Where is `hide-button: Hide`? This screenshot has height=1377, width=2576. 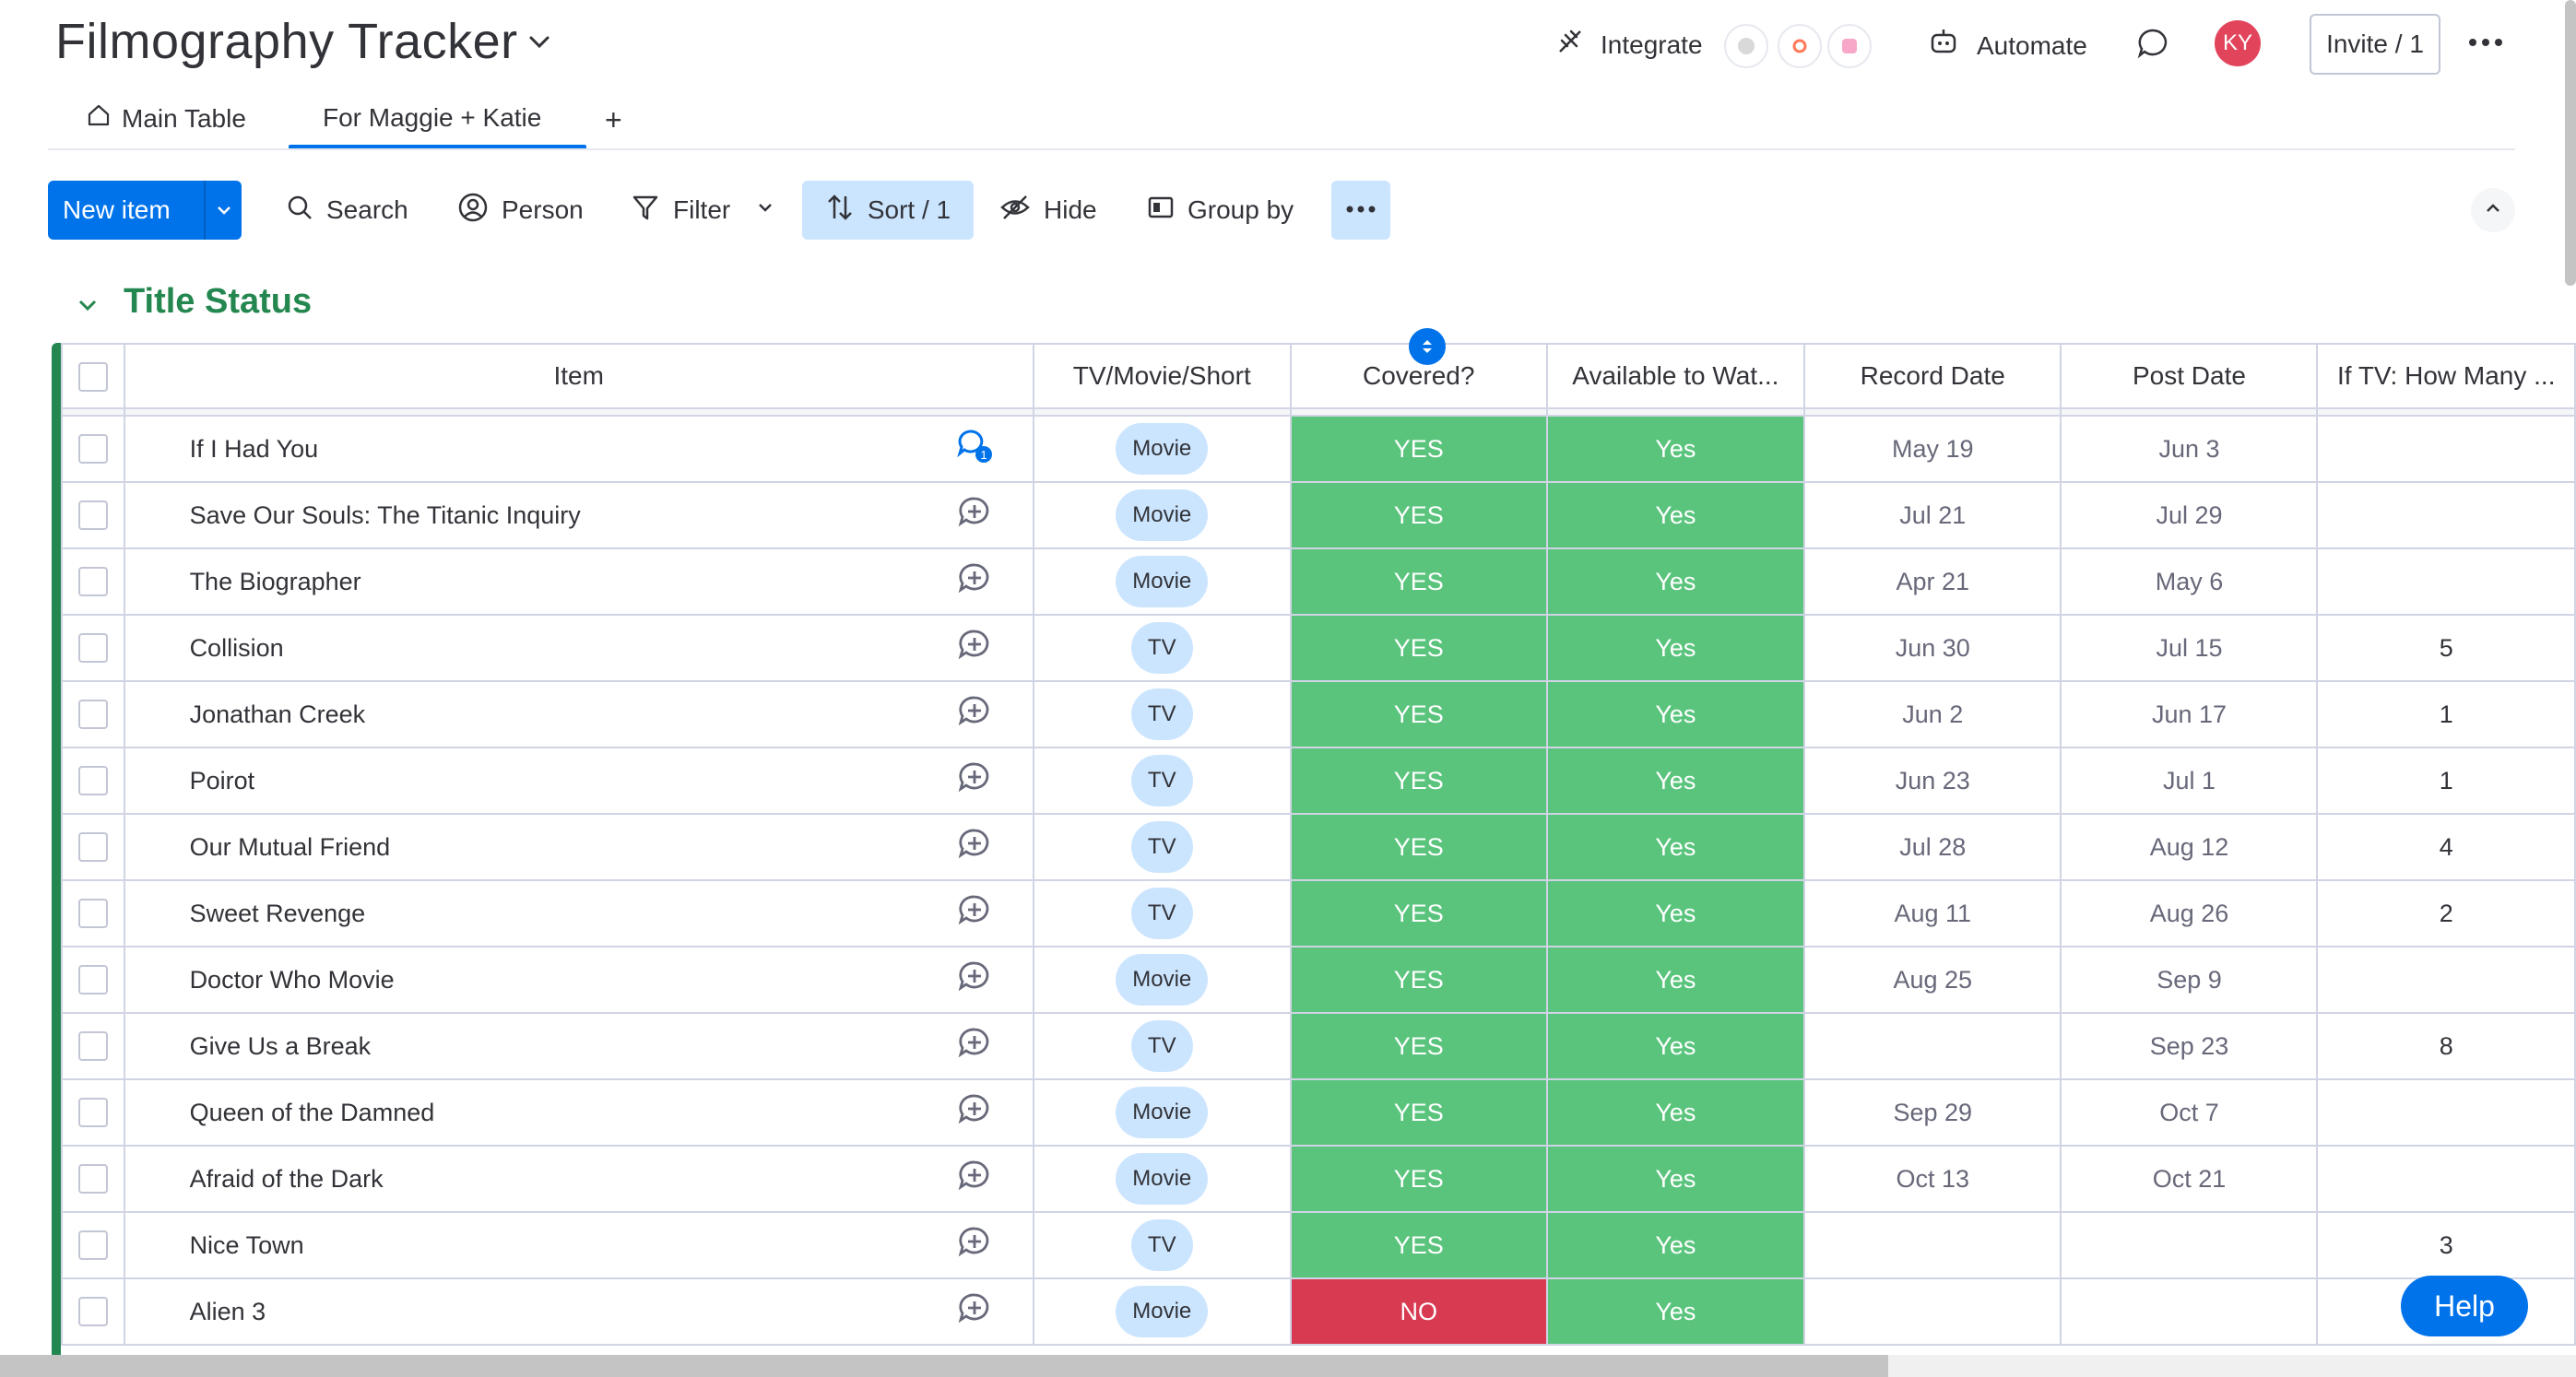 hide-button: Hide is located at coordinates (1048, 210).